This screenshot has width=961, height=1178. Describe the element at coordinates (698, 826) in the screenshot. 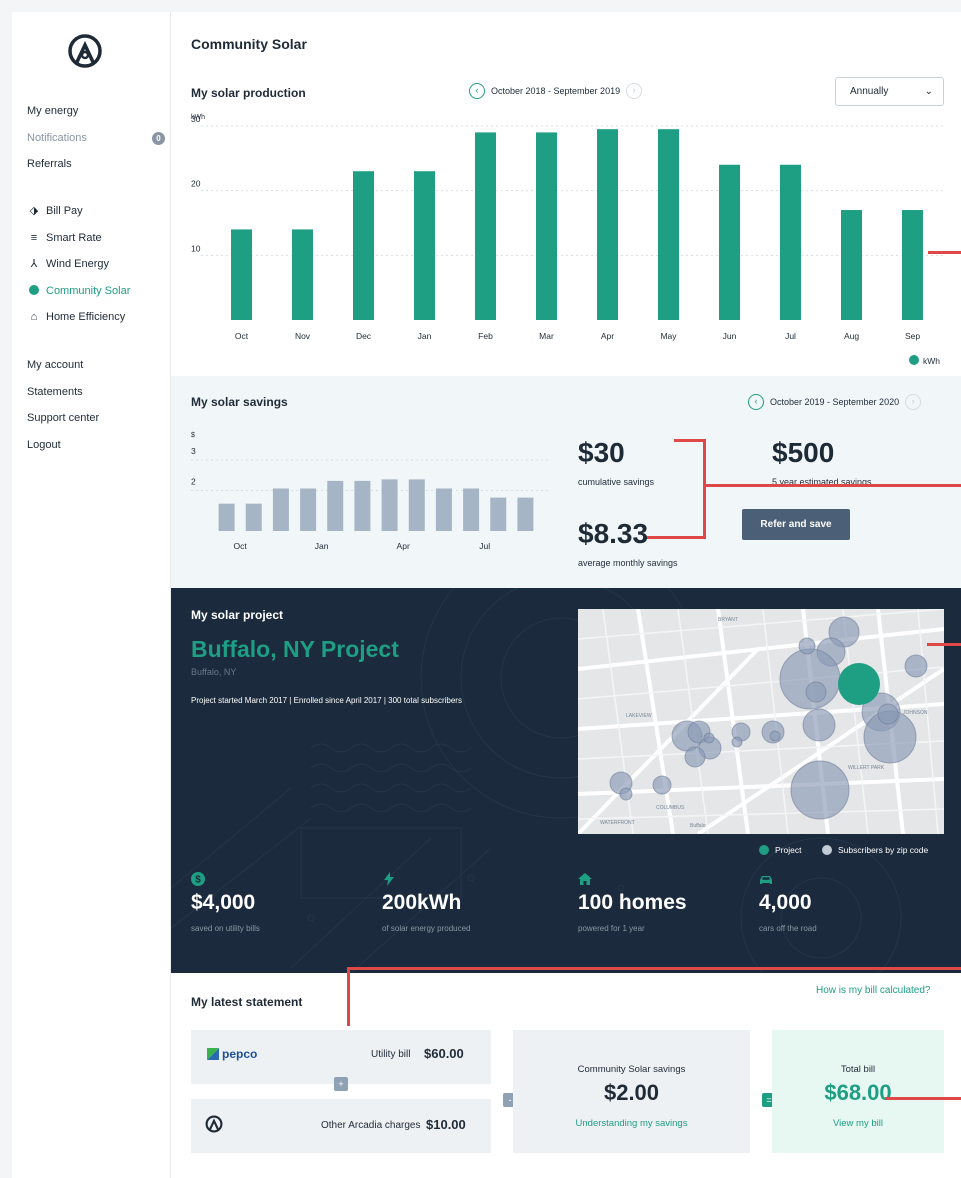

I see `map-label-buffalo: Buffalo` at that location.